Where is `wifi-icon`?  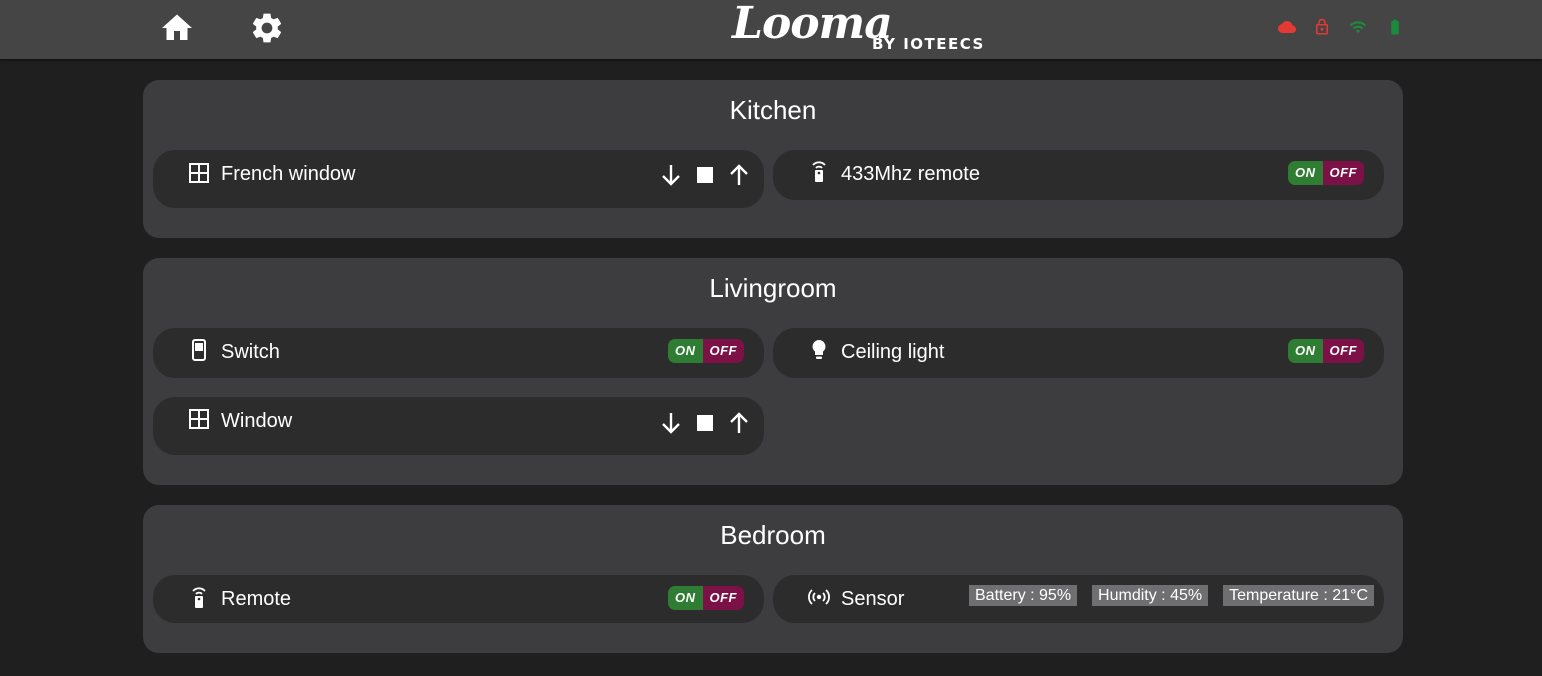
wifi-icon is located at coordinates (1358, 27).